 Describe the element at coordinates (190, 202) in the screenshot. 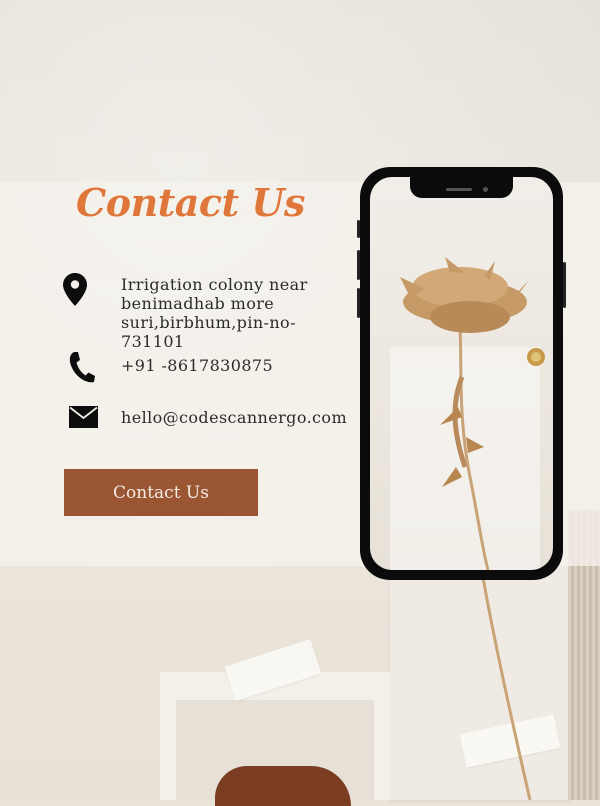

I see `page-title: Contact Us` at that location.